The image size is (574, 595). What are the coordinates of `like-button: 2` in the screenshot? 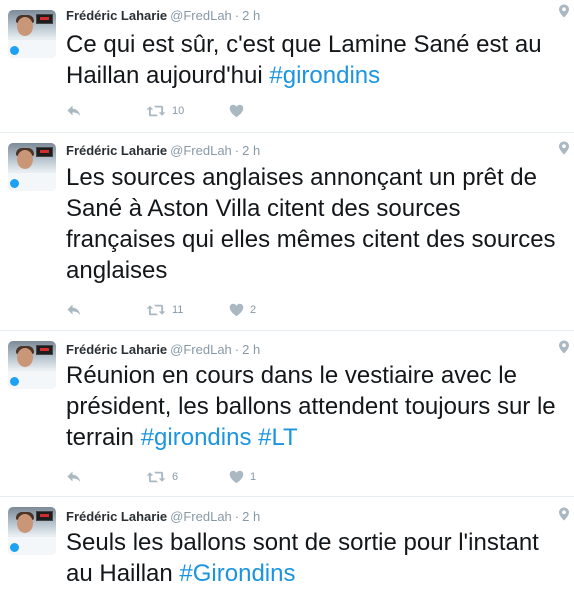 It's located at (242, 310).